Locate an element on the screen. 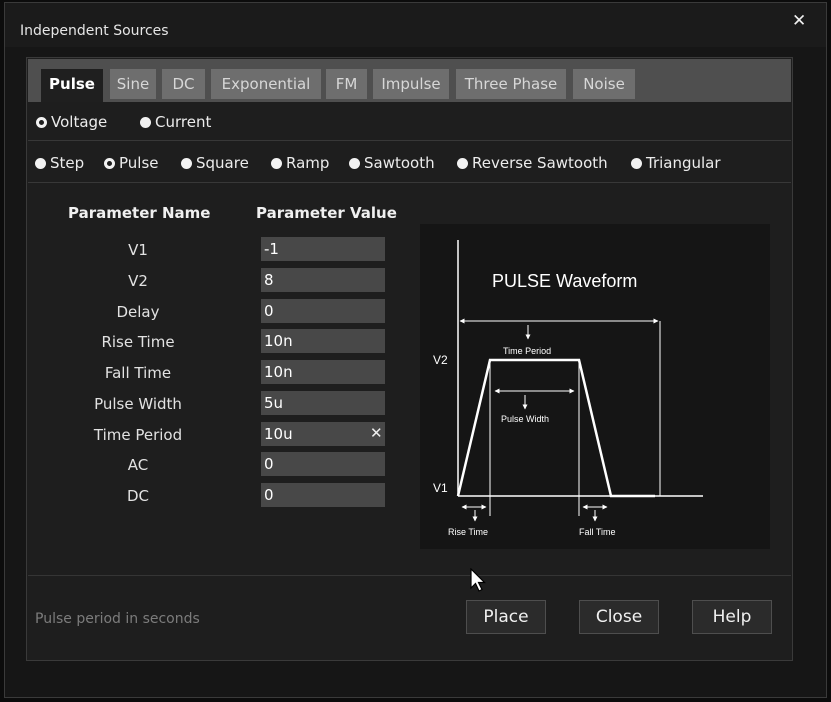 This screenshot has width=831, height=702. radio-reverse-sawtooth-label: Reverse Sawtooth is located at coordinates (540, 163).